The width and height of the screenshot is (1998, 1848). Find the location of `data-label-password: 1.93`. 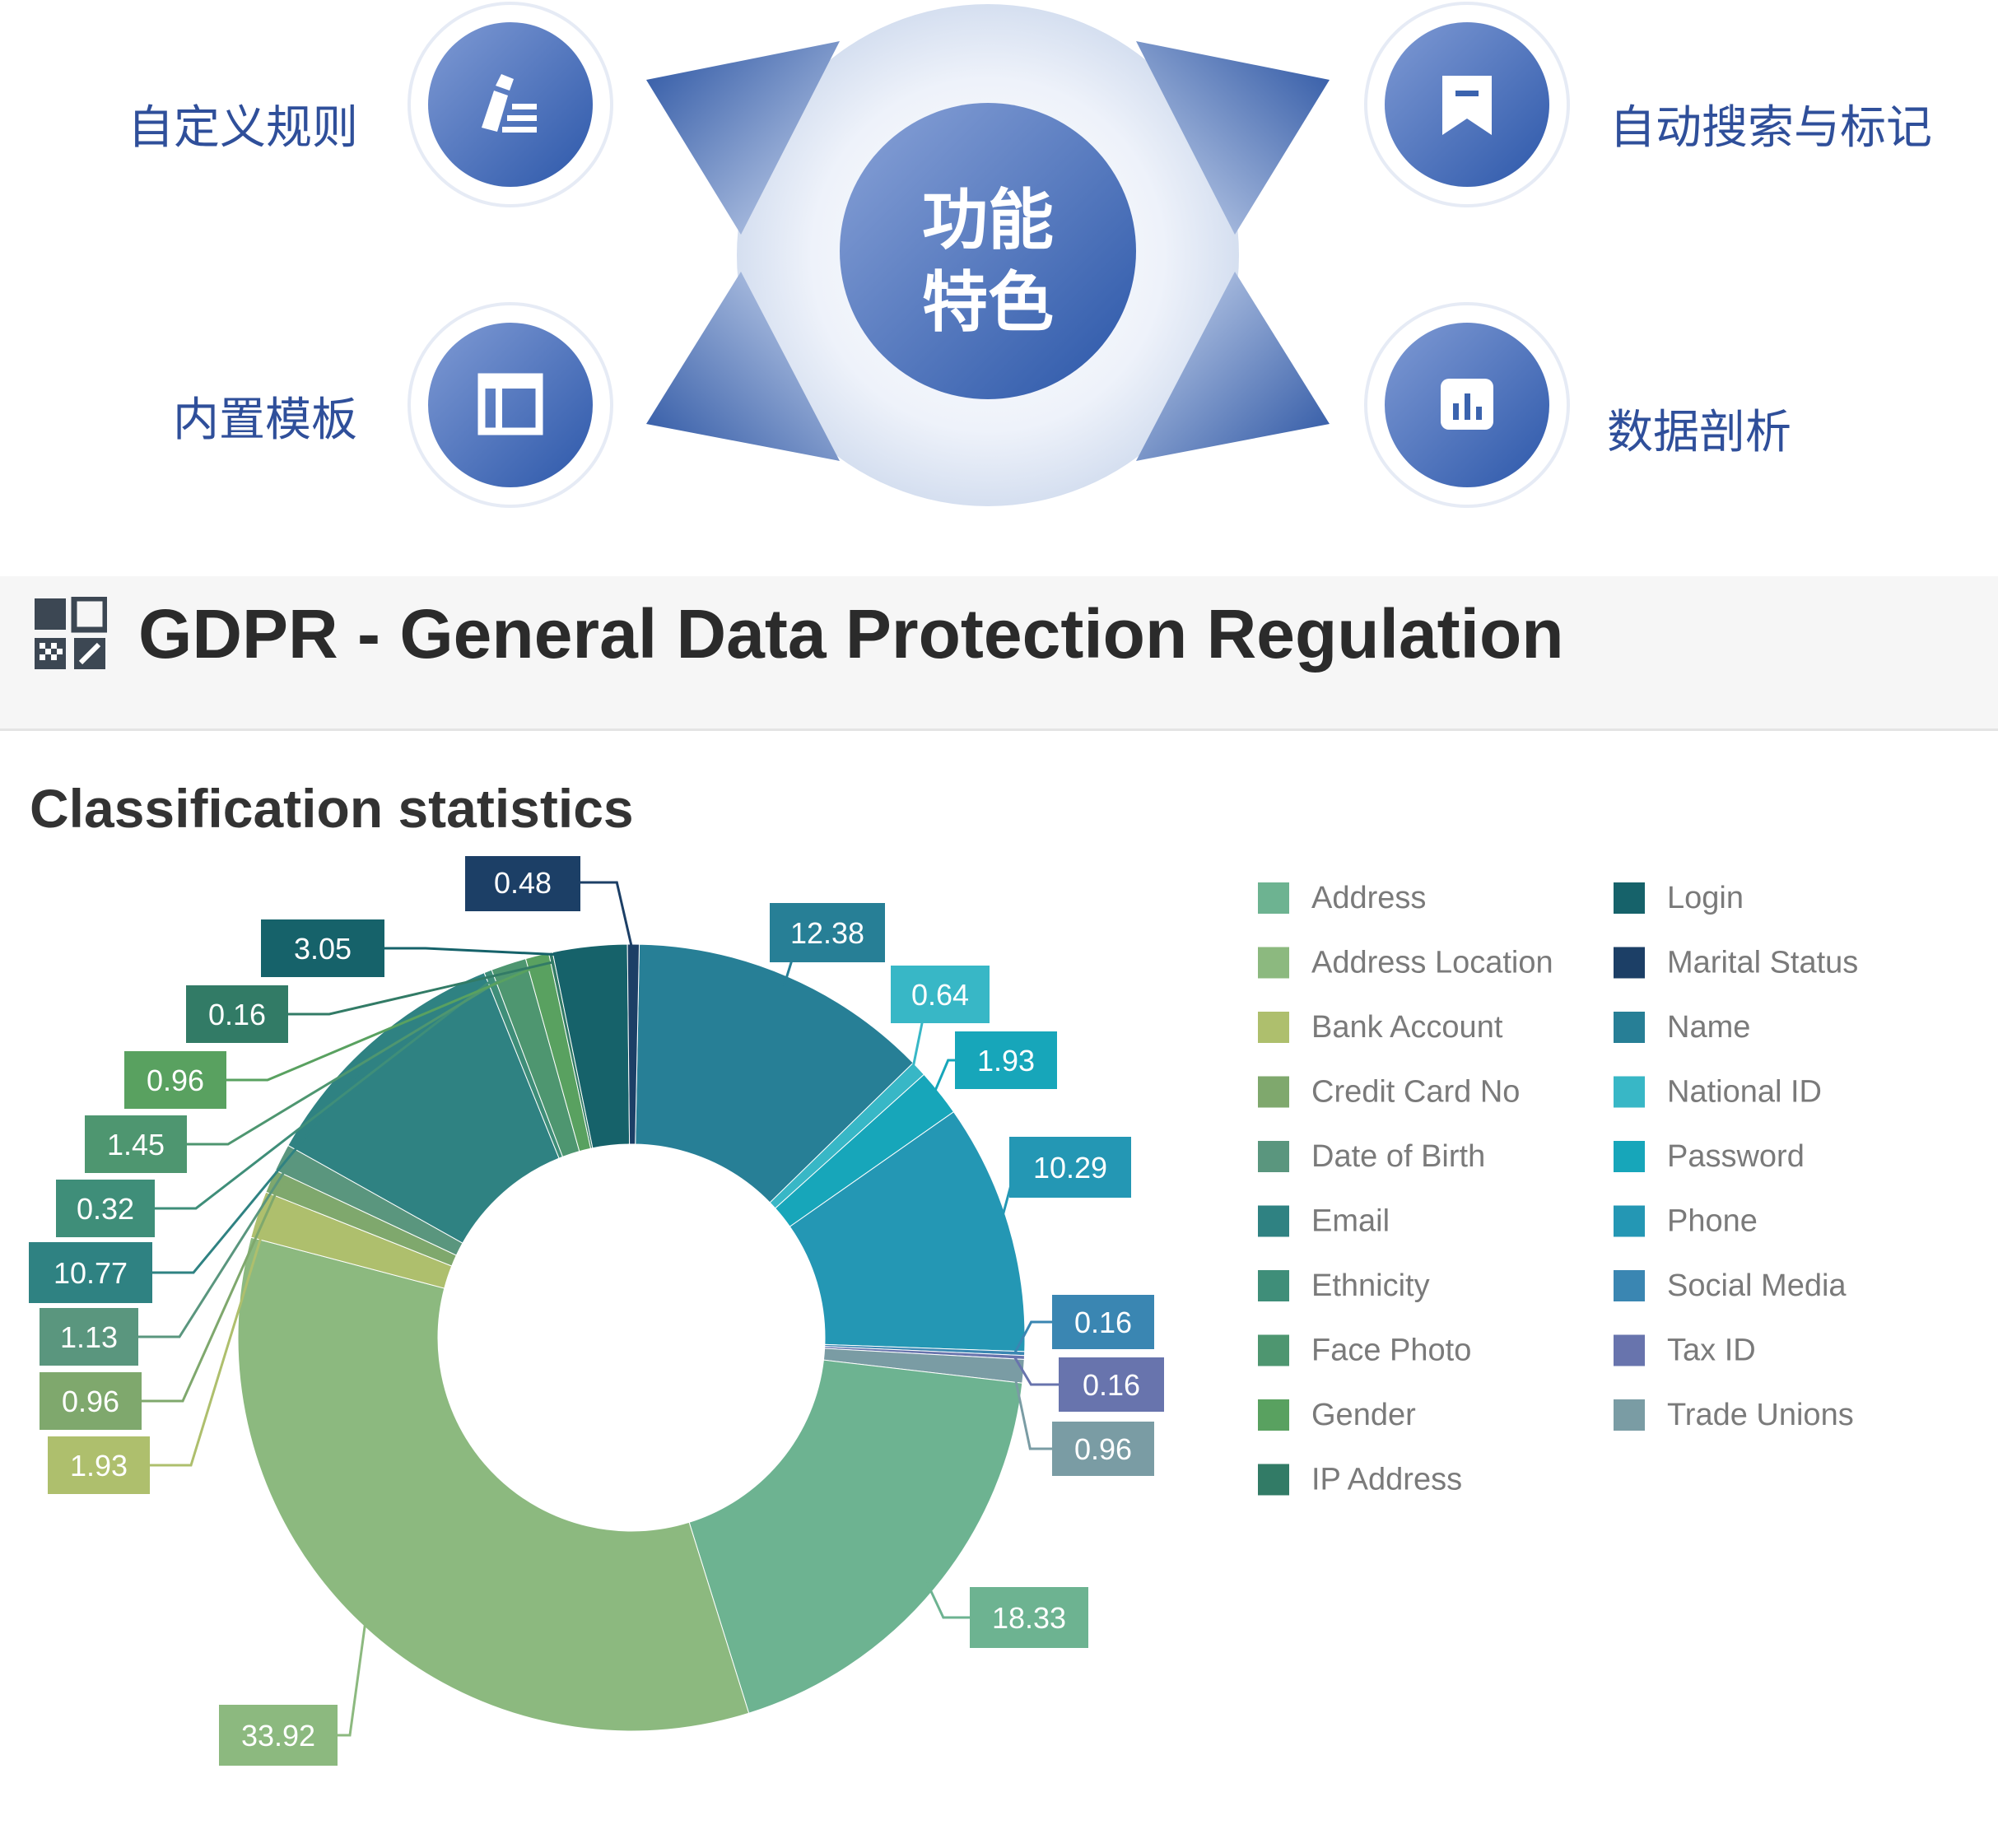

data-label-password: 1.93 is located at coordinates (1006, 1061).